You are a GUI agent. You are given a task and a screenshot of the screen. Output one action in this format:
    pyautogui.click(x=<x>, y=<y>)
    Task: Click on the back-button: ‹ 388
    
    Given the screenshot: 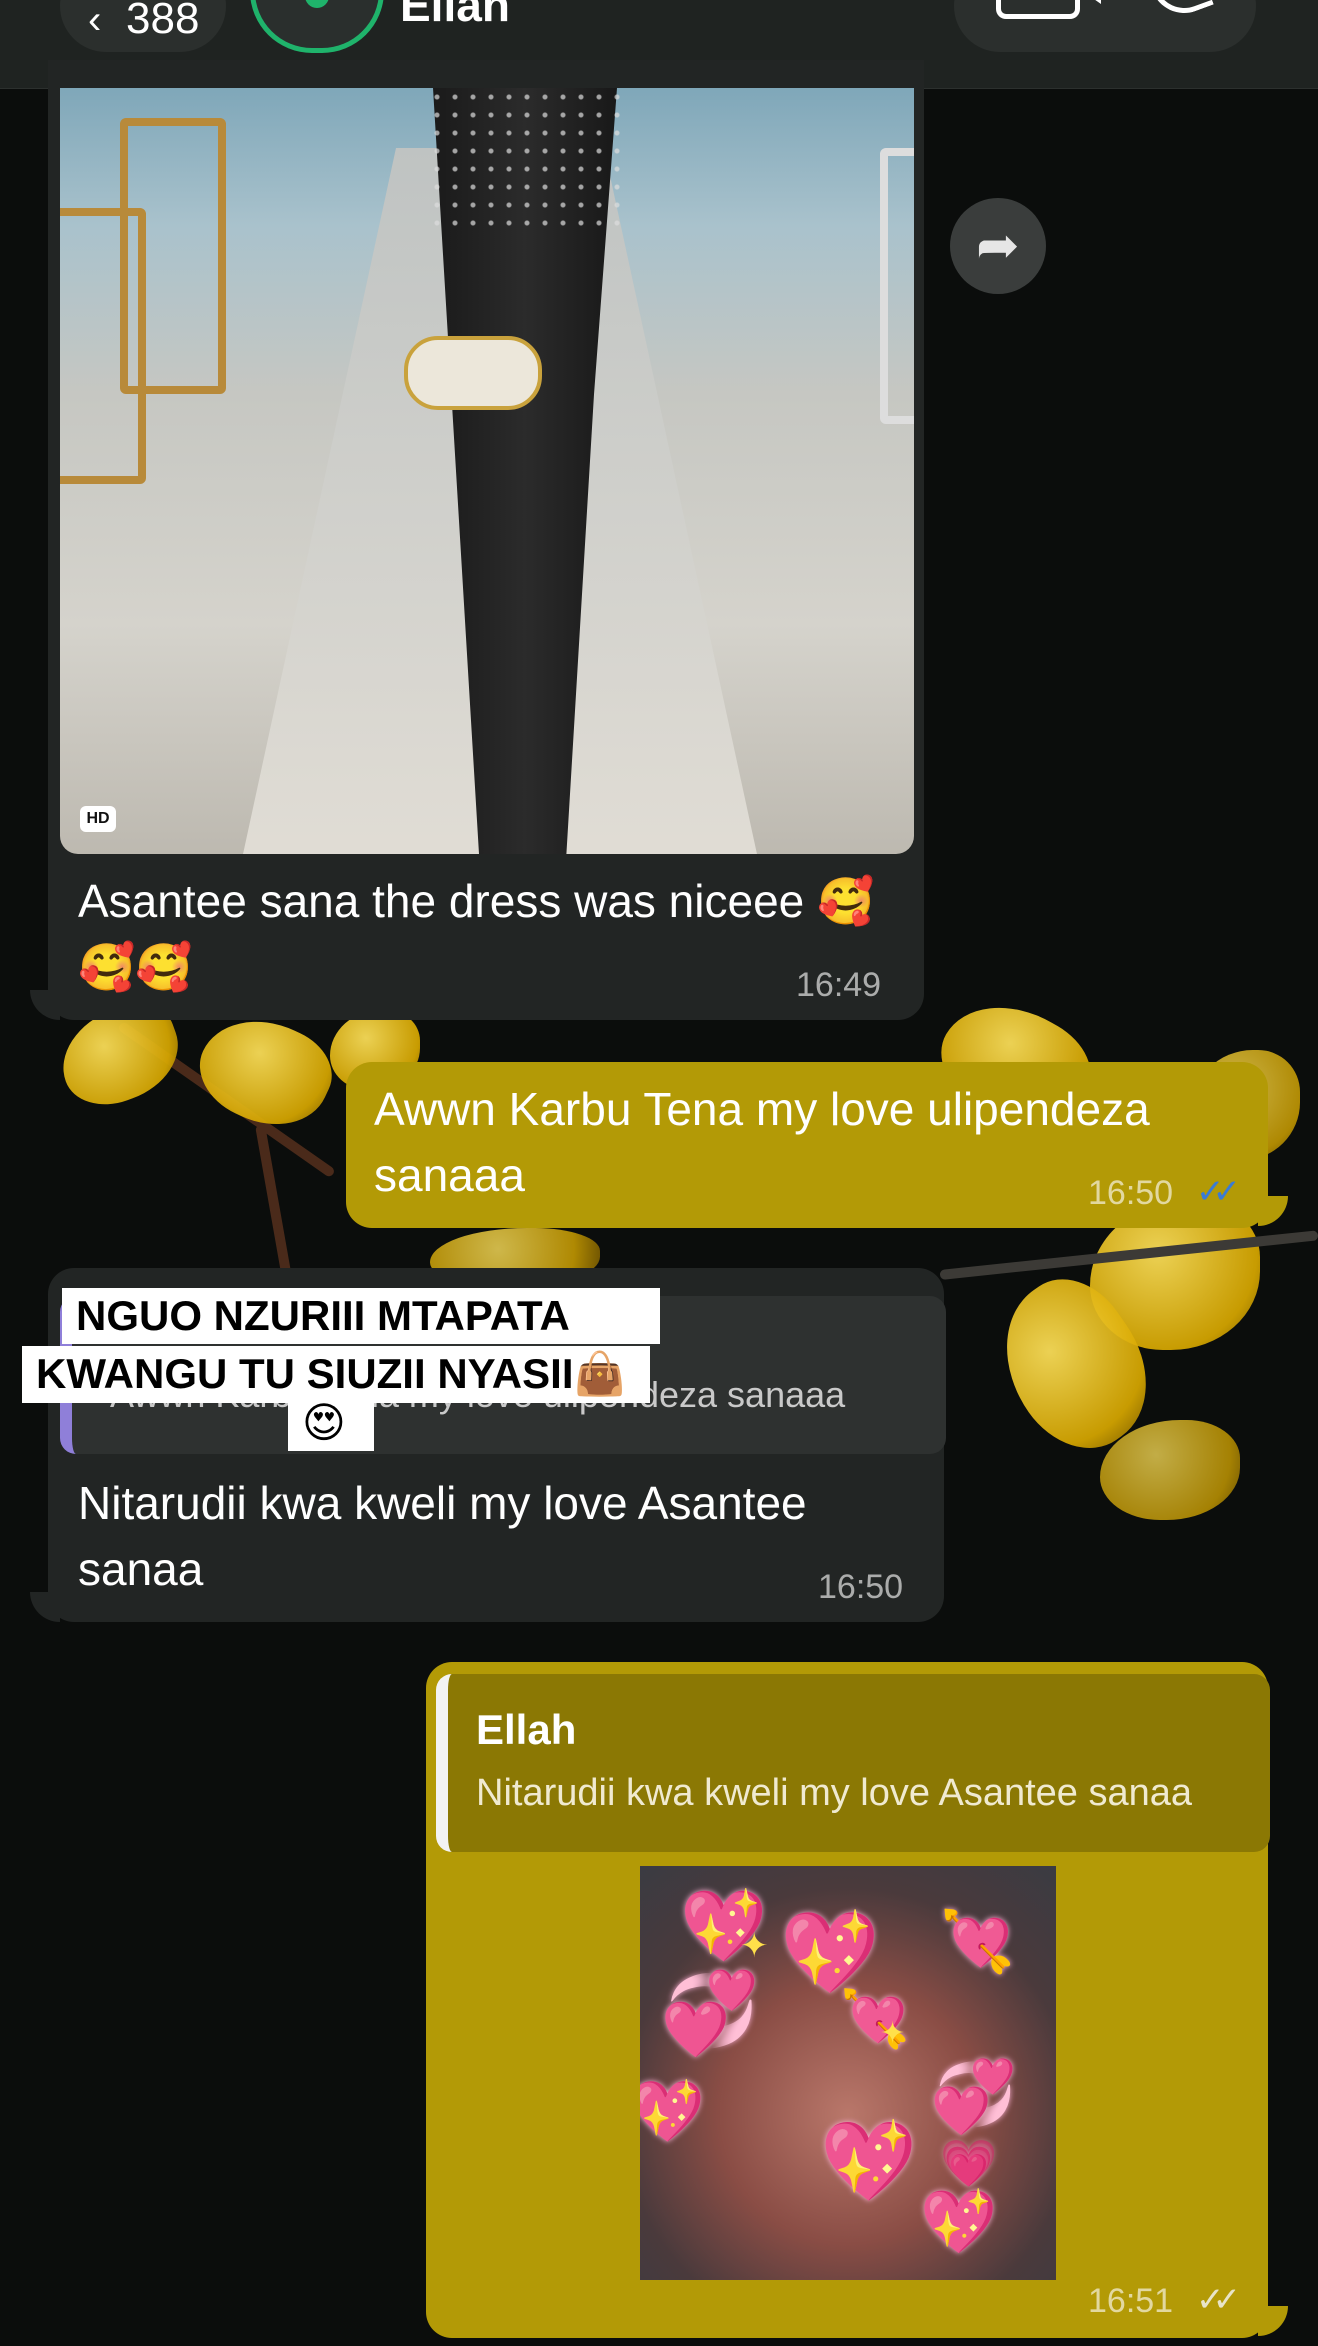 What is the action you would take?
    pyautogui.click(x=143, y=26)
    